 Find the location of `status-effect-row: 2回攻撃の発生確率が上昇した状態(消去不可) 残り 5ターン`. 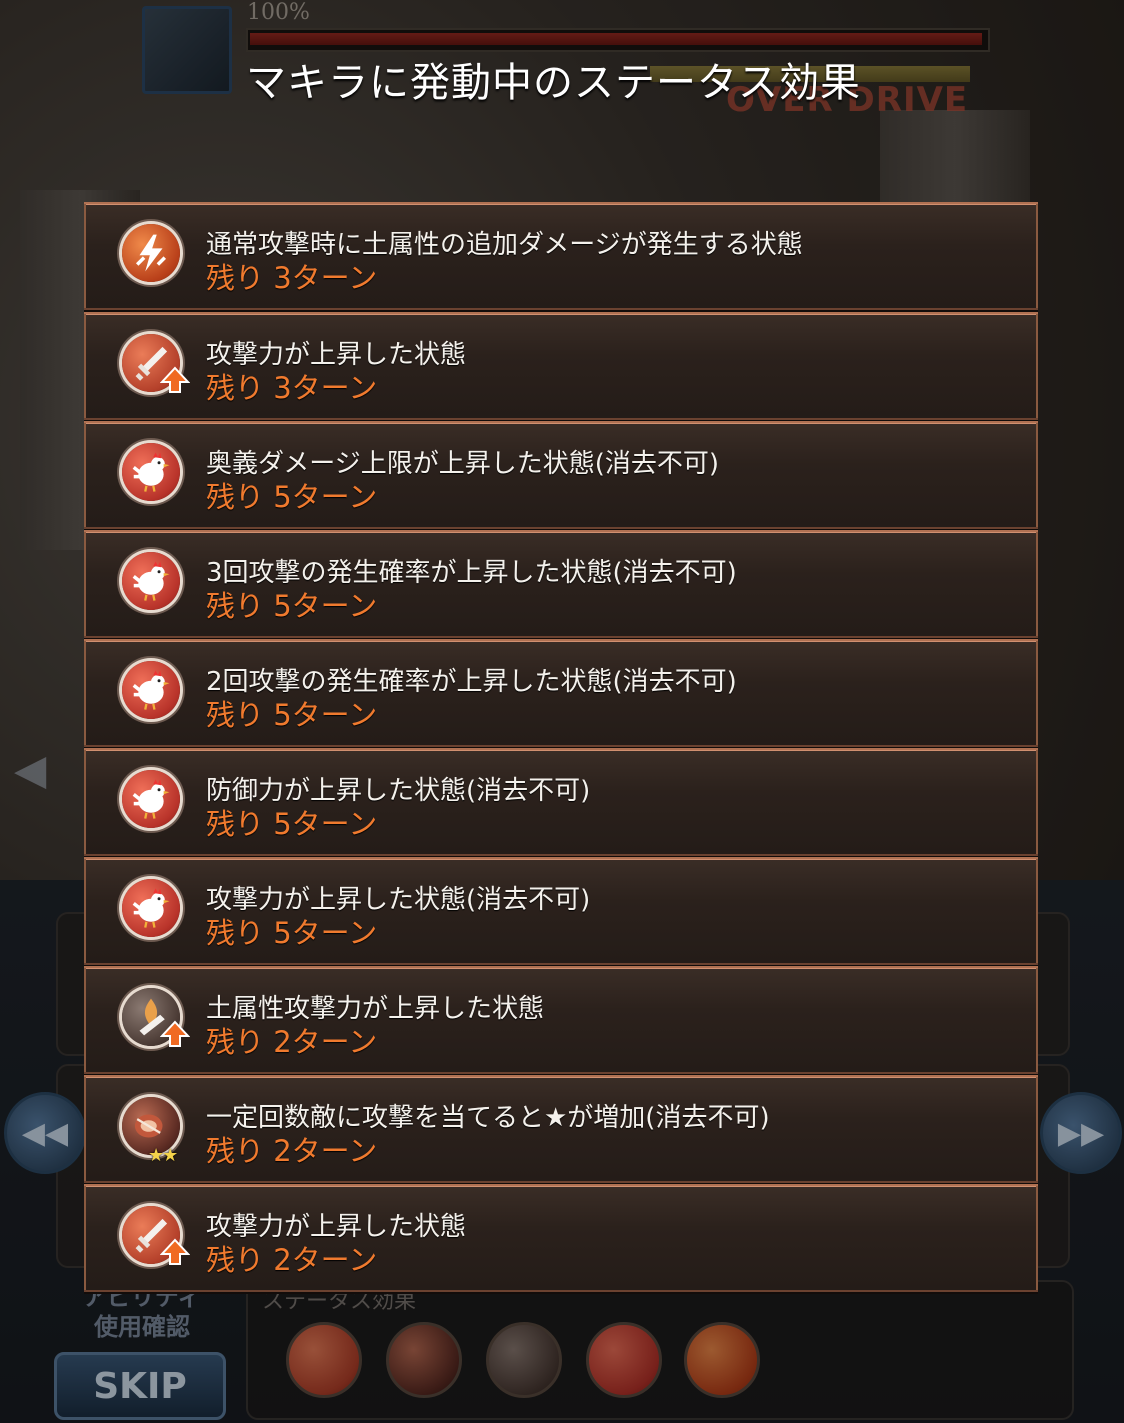

status-effect-row: 2回攻撃の発生確率が上昇した状態(消去不可) 残り 5ターン is located at coordinates (561, 693).